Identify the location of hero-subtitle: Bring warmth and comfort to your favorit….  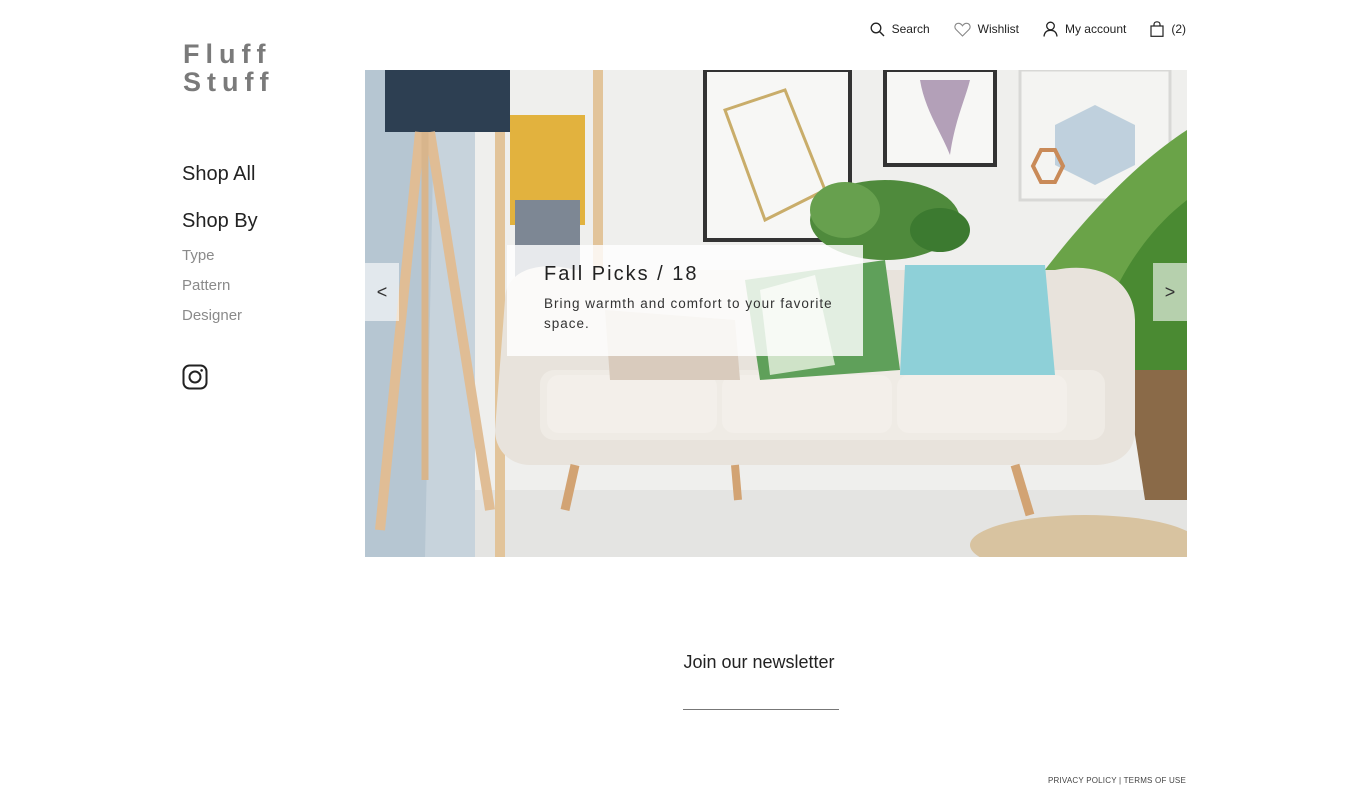
(688, 313).